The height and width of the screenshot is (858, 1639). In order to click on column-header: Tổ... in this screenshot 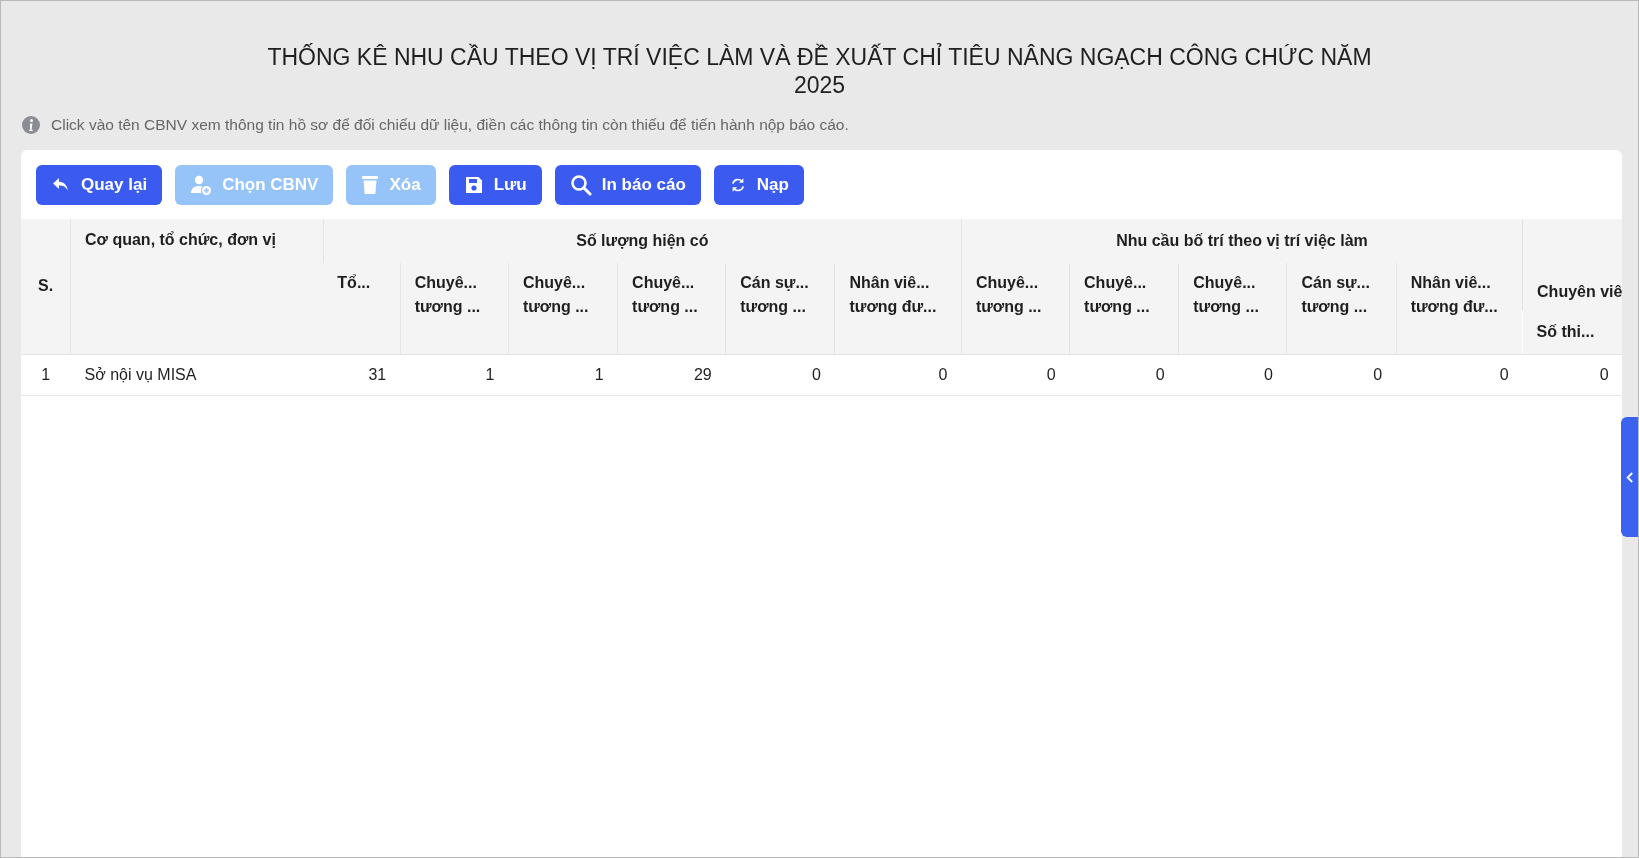, I will do `click(362, 308)`.